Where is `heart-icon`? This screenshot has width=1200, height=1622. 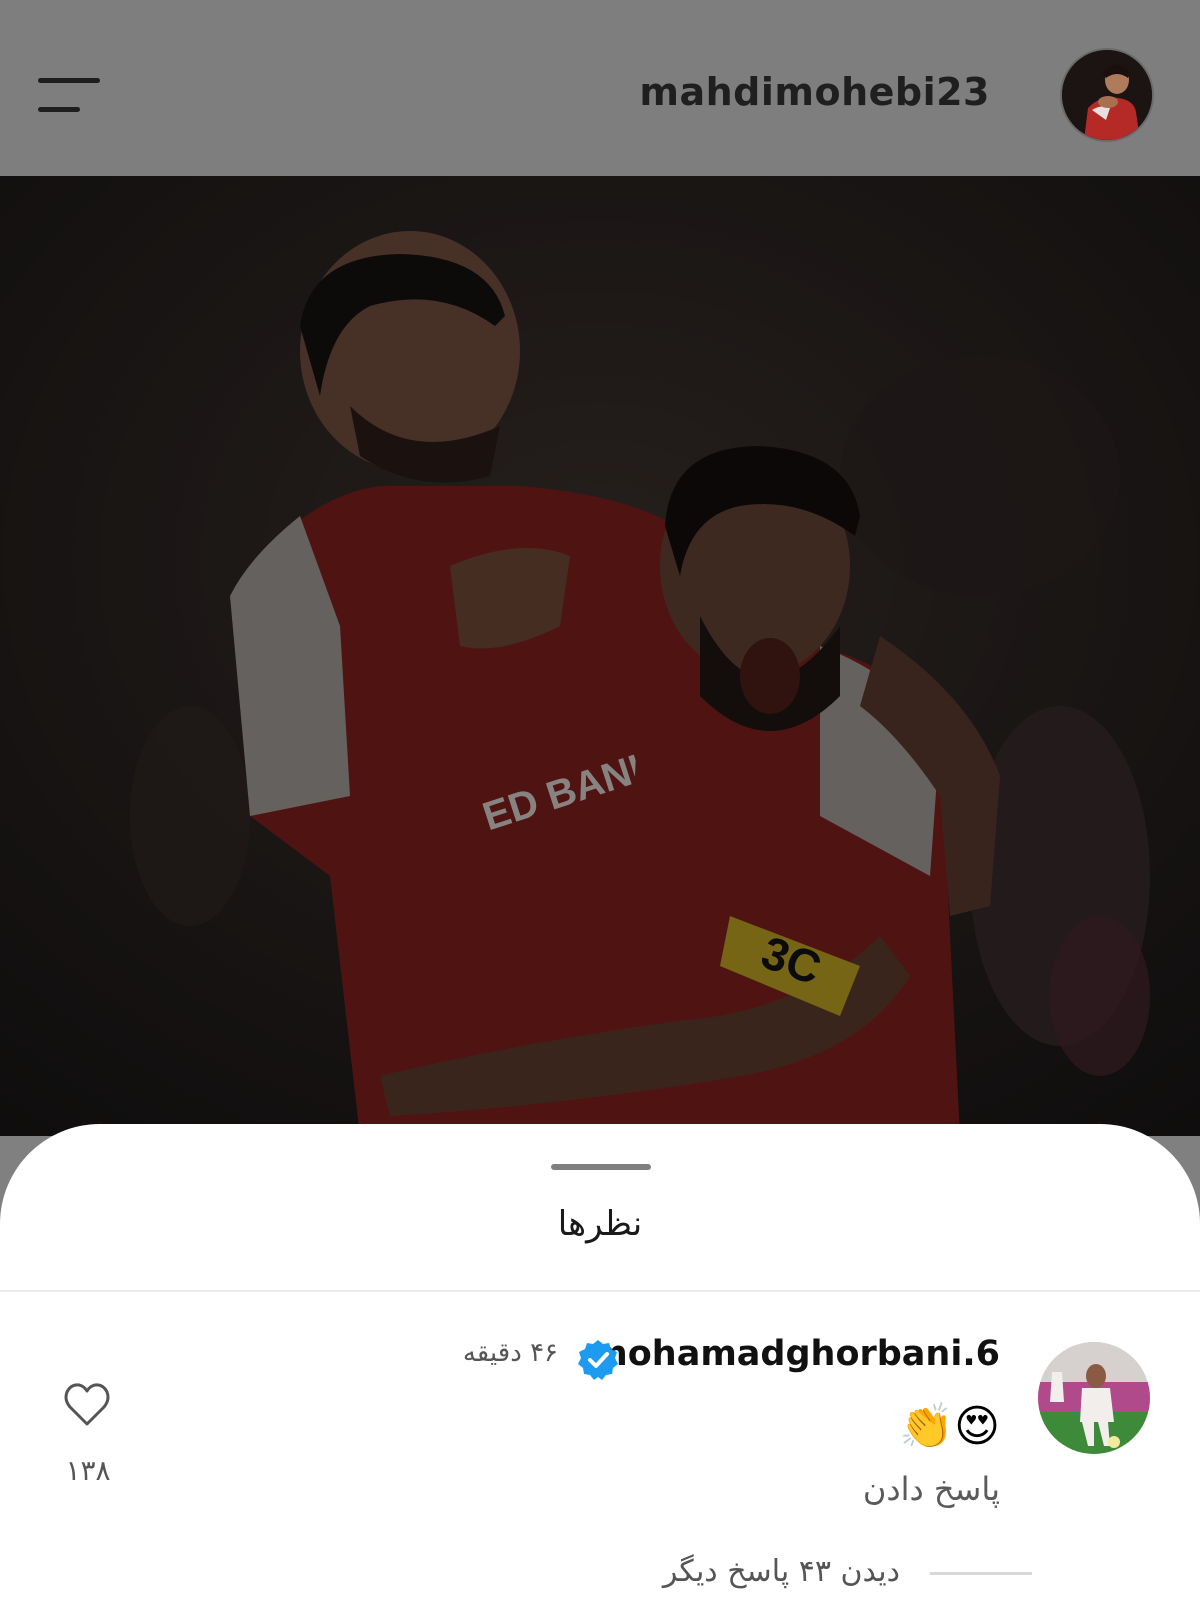
heart-icon is located at coordinates (87, 1405).